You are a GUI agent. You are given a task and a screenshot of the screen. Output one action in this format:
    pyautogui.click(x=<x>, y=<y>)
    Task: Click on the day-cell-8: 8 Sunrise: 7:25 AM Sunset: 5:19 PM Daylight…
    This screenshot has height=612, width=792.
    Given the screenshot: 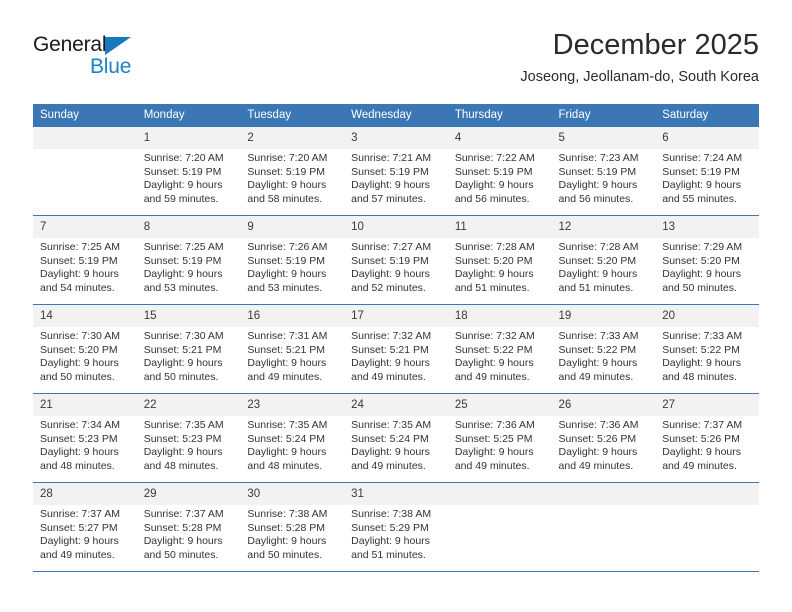 What is the action you would take?
    pyautogui.click(x=188, y=260)
    